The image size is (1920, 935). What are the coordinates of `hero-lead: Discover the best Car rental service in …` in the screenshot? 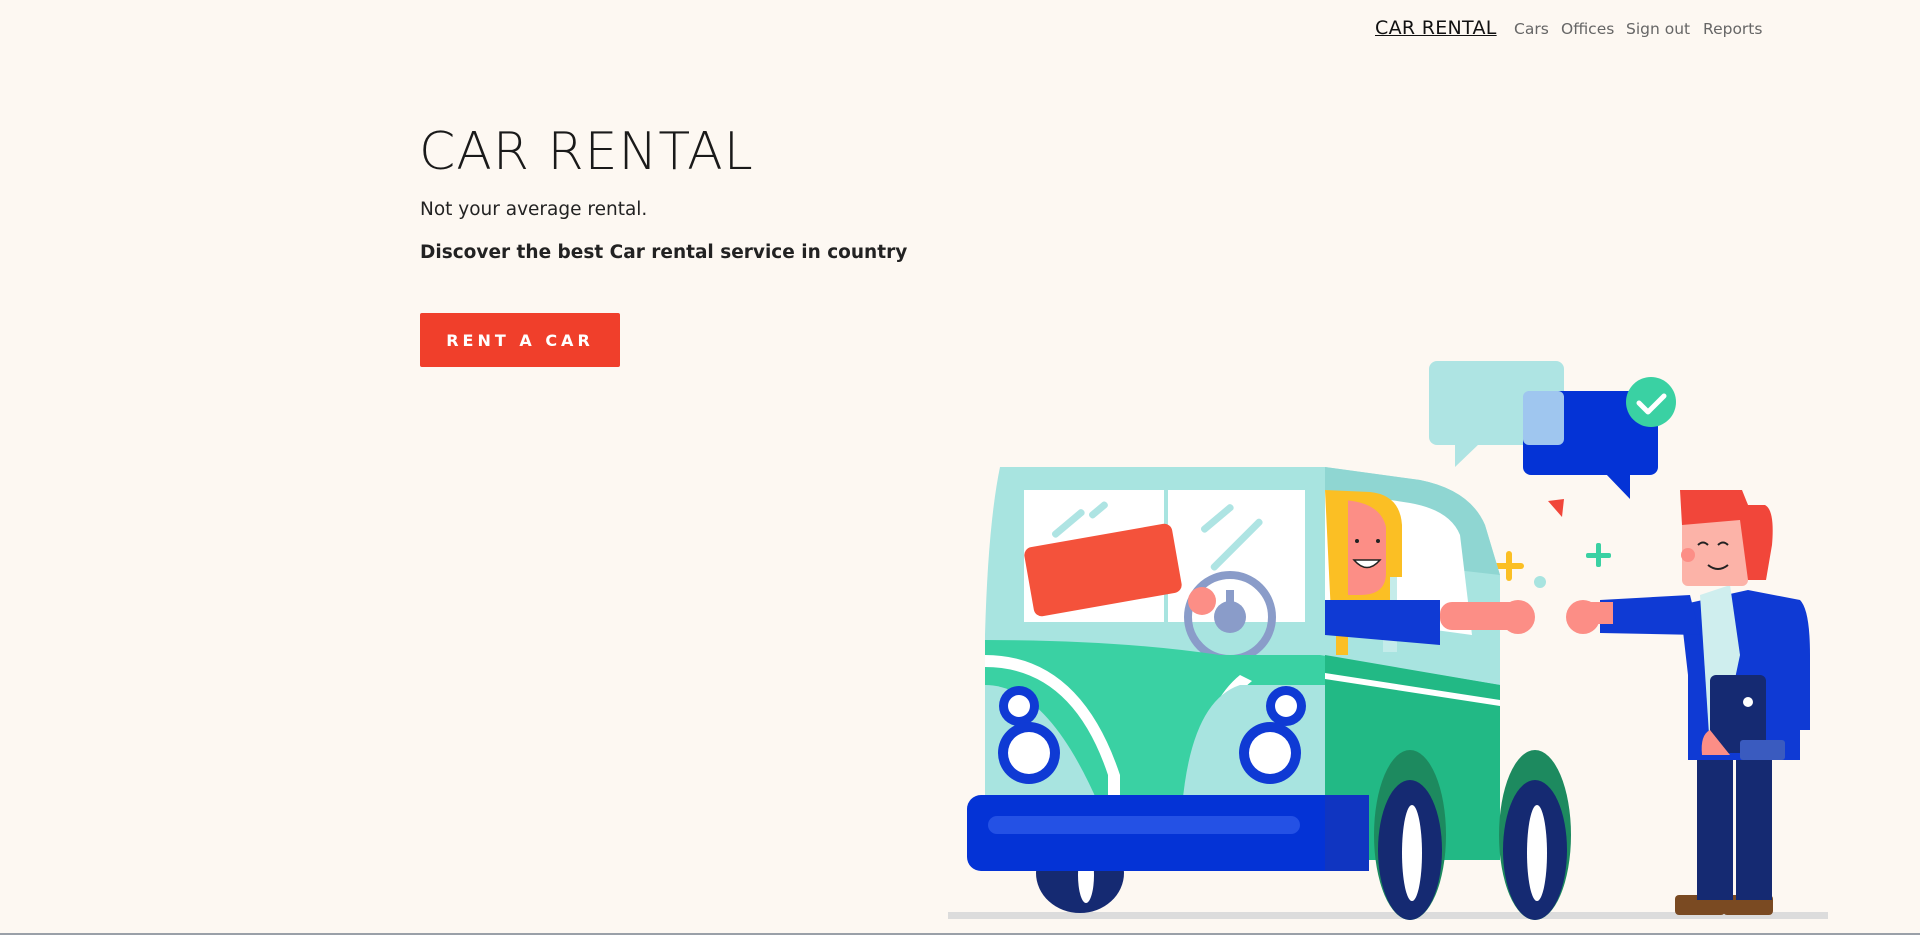 It's located at (664, 252).